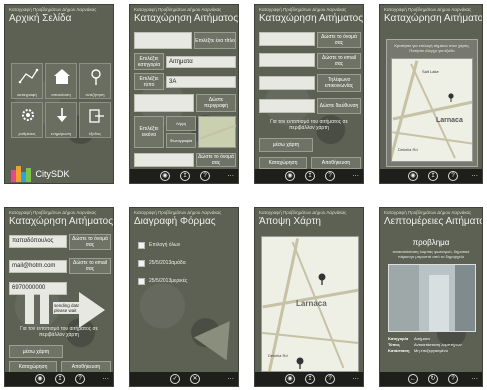 Image resolution: width=487 pixels, height=390 pixels. What do you see at coordinates (27, 133) in the screenshot?
I see `tile-label: ρυθμίσεις` at bounding box center [27, 133].